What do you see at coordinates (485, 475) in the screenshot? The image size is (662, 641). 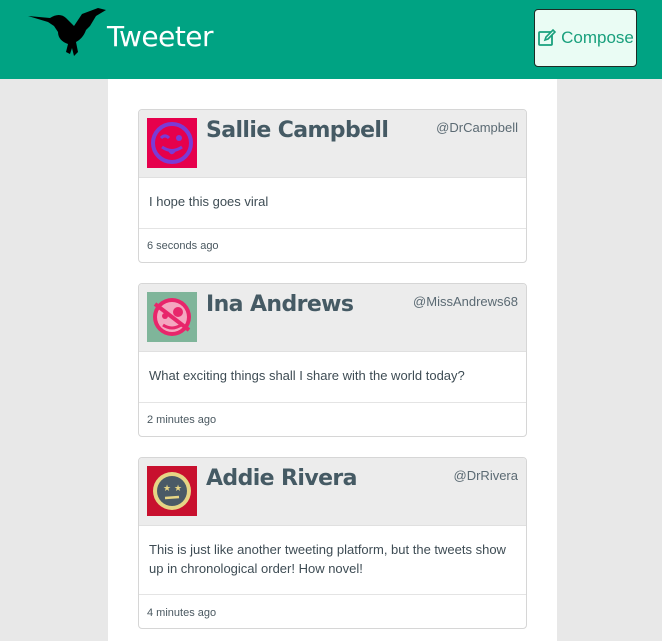 I see `author-handle: @DrRivera` at bounding box center [485, 475].